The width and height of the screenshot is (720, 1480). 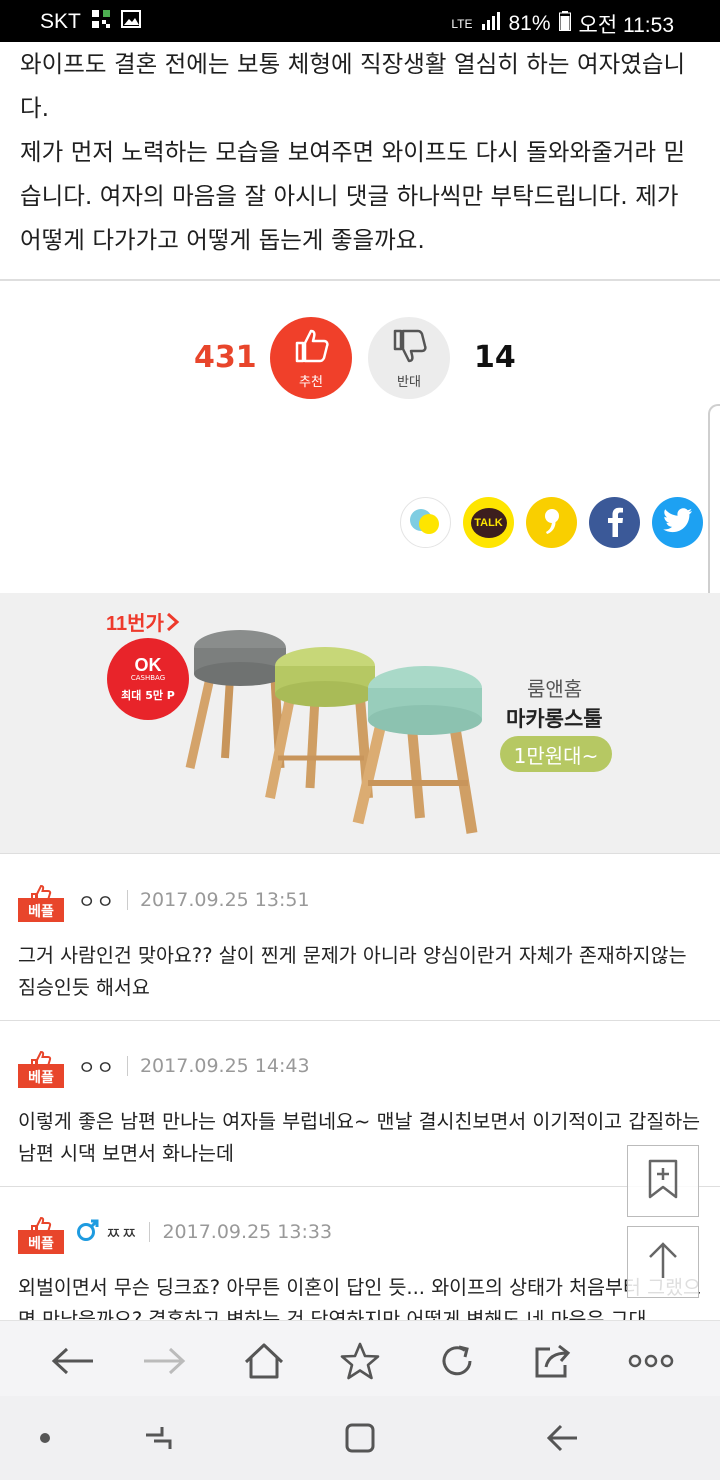 I want to click on bookmark-add-button, so click(x=663, y=1181).